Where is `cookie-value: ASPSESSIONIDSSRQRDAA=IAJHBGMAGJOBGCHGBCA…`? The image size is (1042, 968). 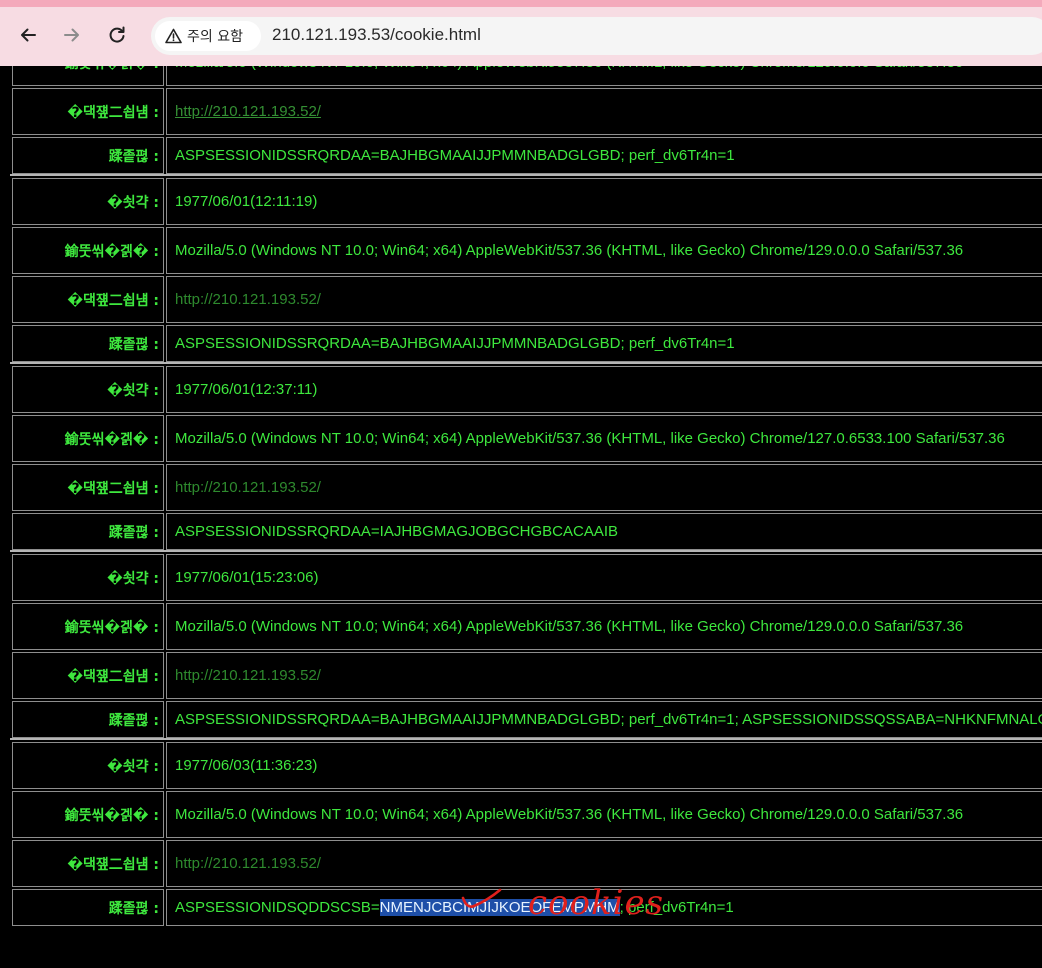
cookie-value: ASPSESSIONIDSSRQRDAA=IAJHBGMAGJOBGCHGBCA… is located at coordinates (604, 531).